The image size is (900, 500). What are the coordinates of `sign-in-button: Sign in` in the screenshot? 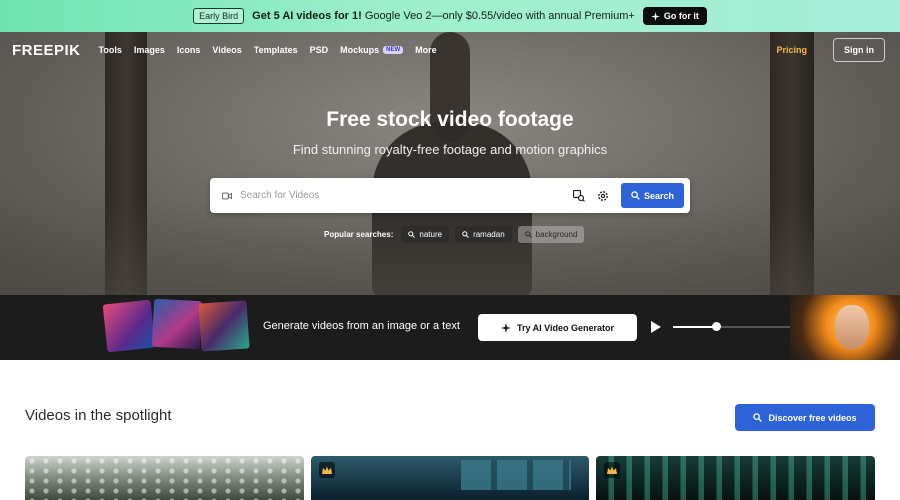 It's located at (859, 50).